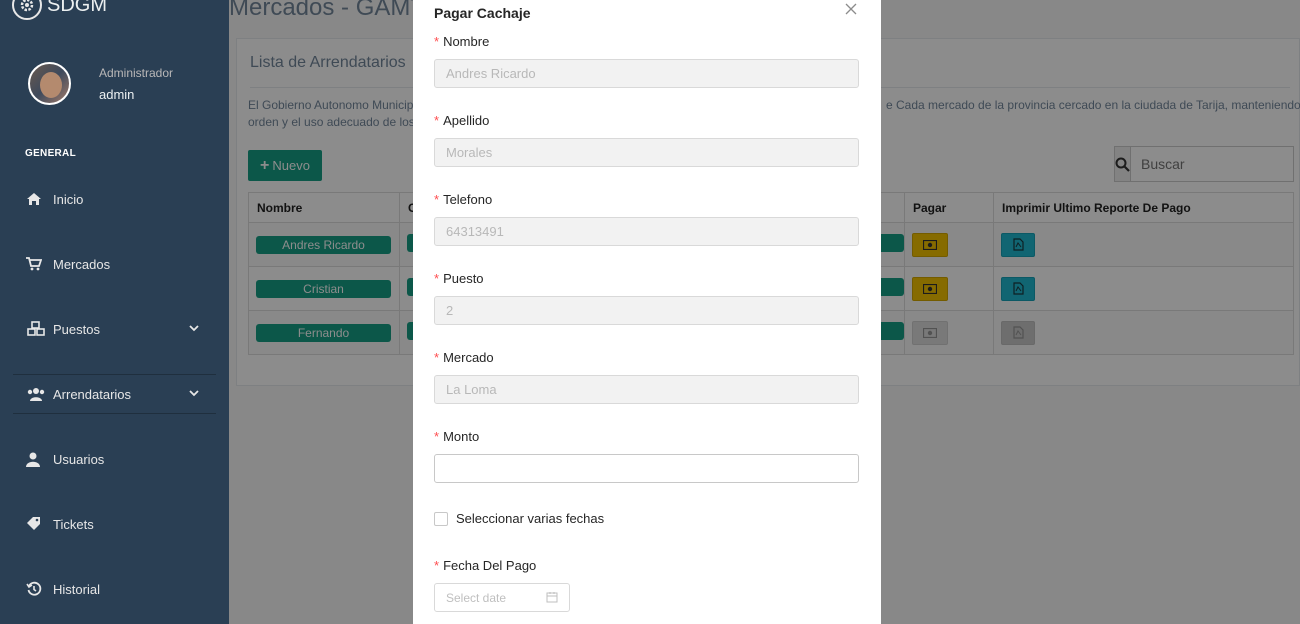  What do you see at coordinates (36, 394) in the screenshot?
I see `users-icon` at bounding box center [36, 394].